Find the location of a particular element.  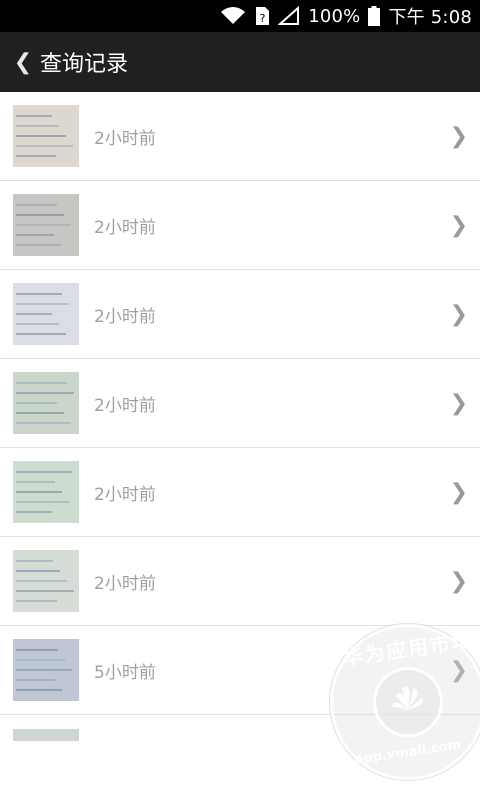

status-icons: ? 100% 下午 5:08 is located at coordinates (346, 16).